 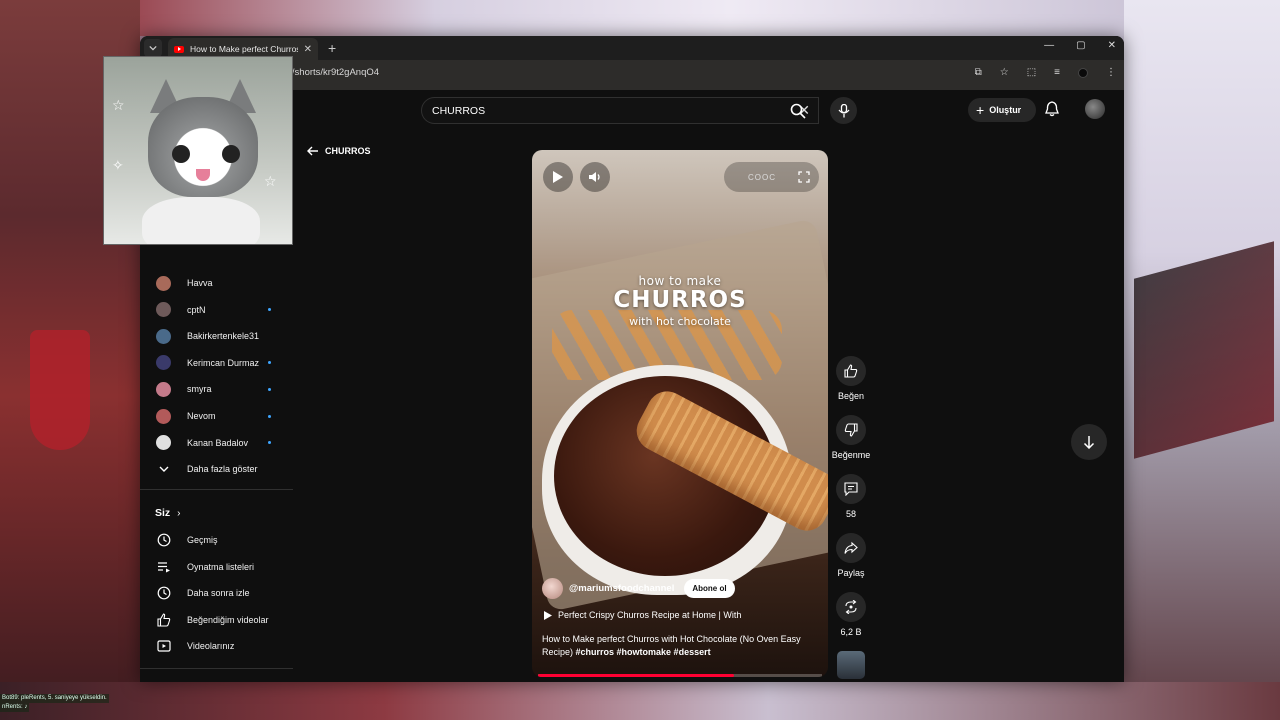 I want to click on remix-action: 6,2 B, so click(x=851, y=614).